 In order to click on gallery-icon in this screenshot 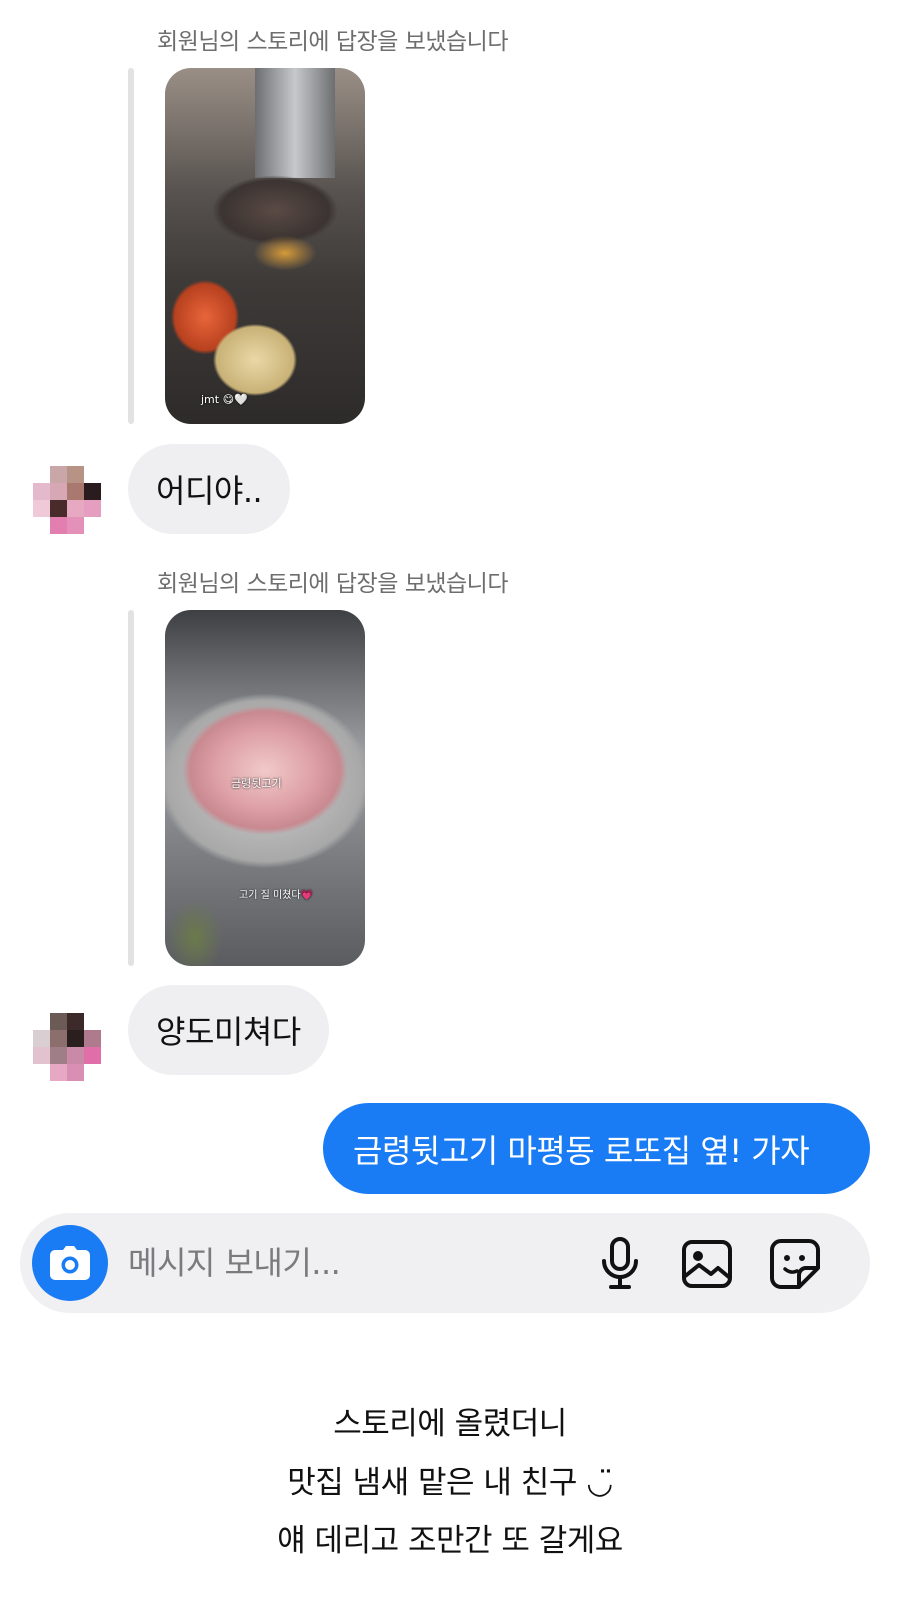, I will do `click(707, 1264)`.